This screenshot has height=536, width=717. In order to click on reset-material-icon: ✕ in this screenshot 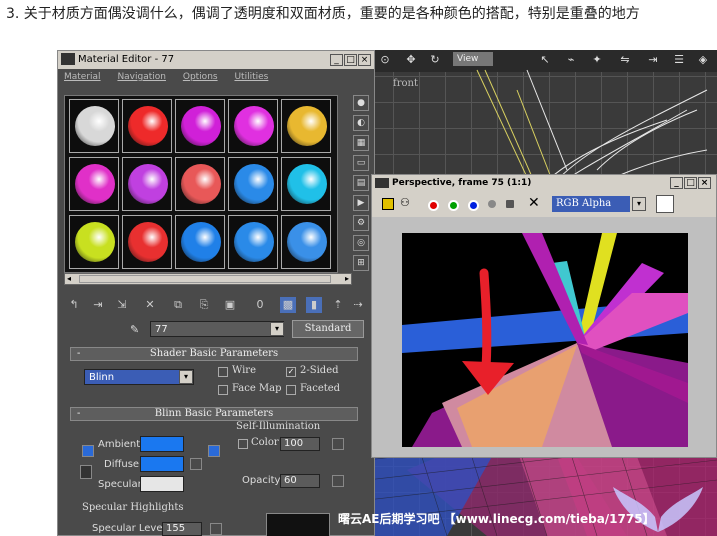, I will do `click(150, 305)`.